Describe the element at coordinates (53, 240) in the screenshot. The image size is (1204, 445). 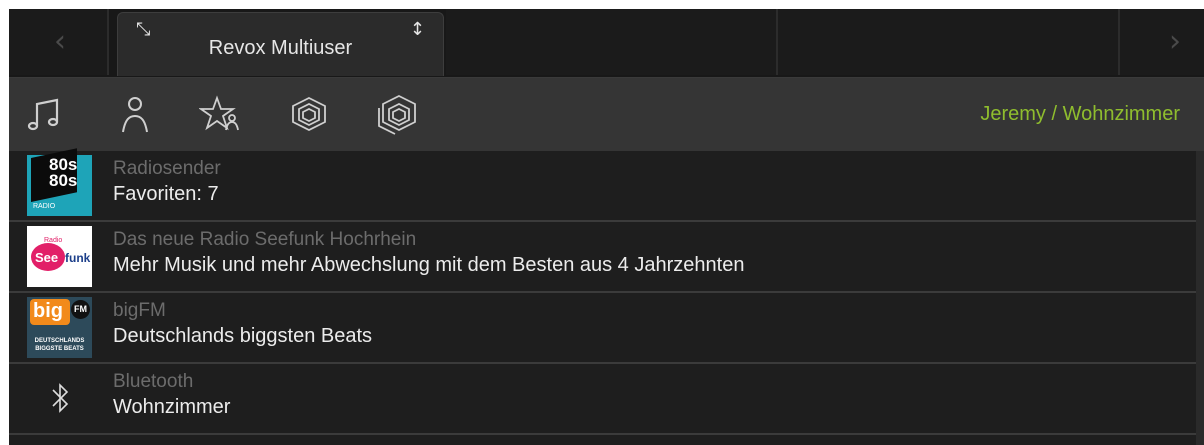
I see `logo-text: Radio` at that location.